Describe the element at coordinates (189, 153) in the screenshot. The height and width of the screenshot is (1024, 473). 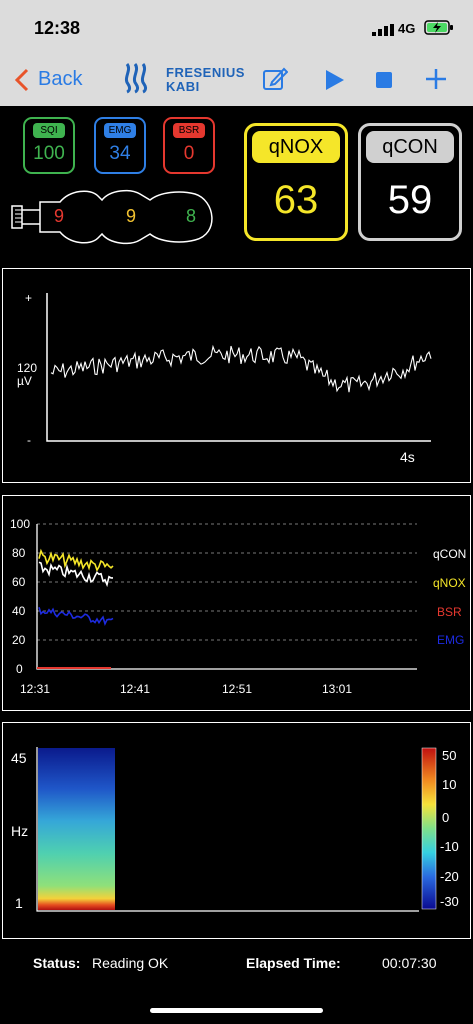
I see `bsr-value: 0` at that location.